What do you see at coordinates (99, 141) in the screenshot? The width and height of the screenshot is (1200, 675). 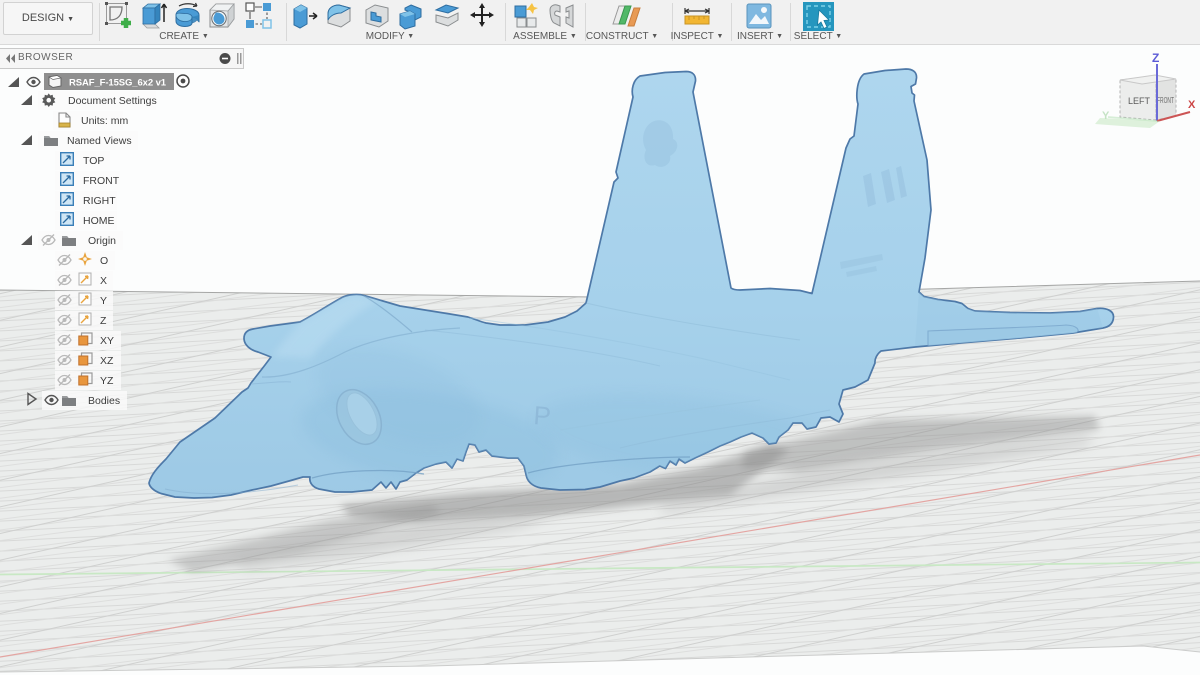 I see `svg-text: Named Views` at bounding box center [99, 141].